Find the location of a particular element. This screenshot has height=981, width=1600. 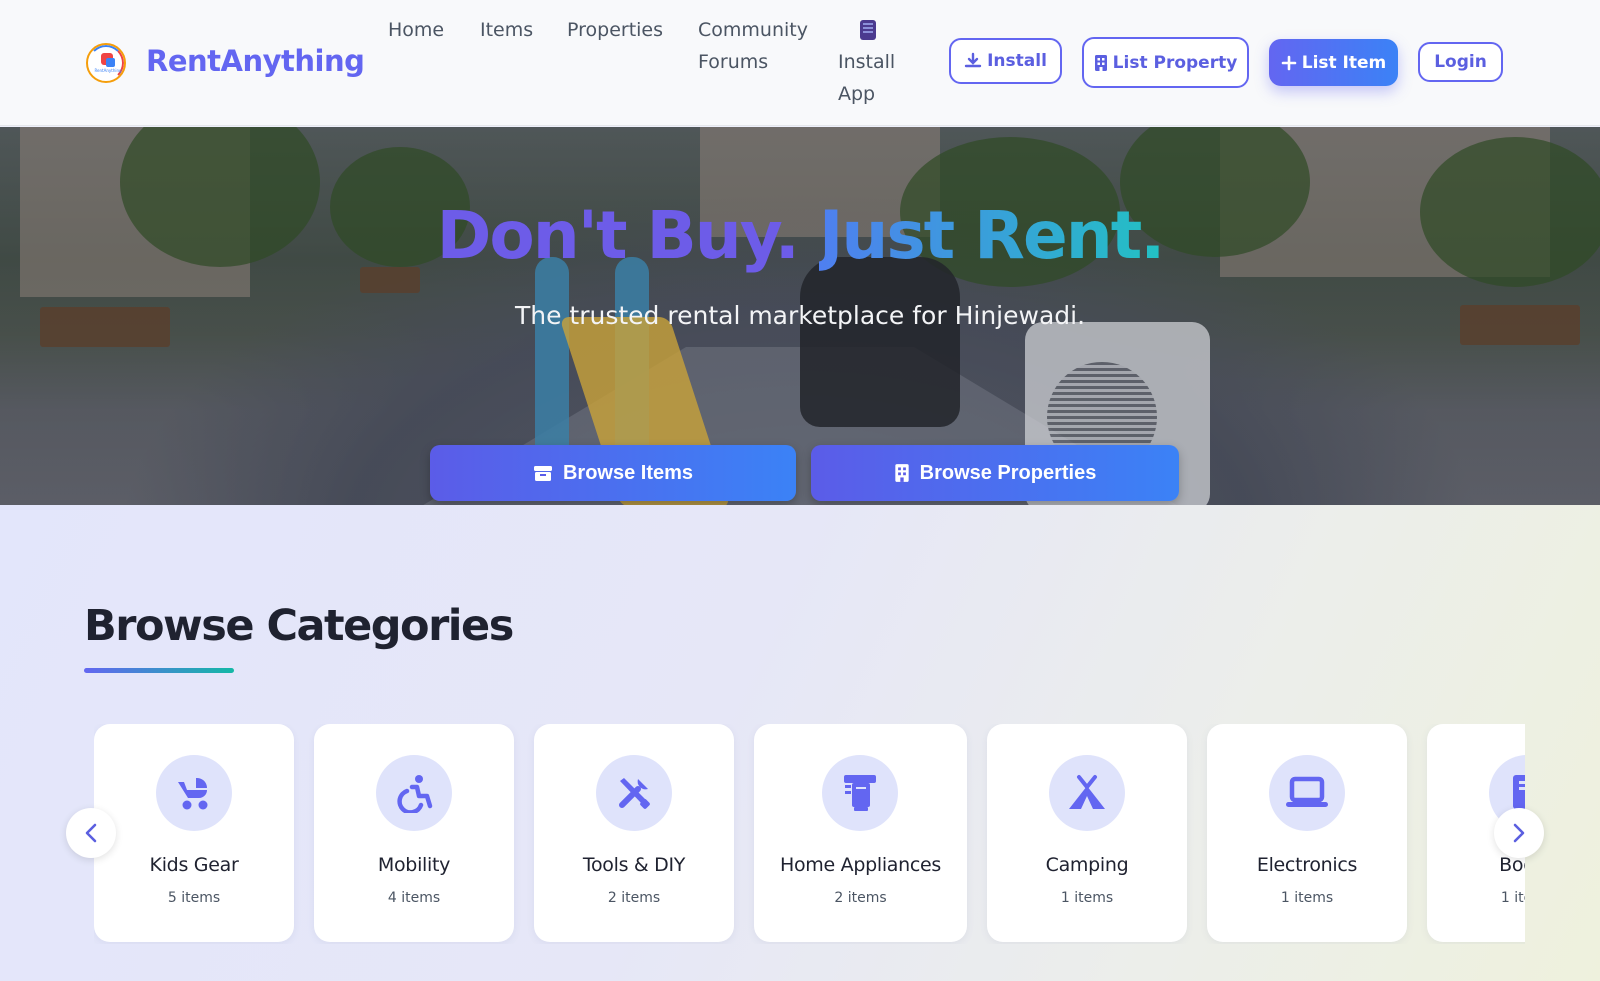

category-name: Electronics is located at coordinates (1307, 865).